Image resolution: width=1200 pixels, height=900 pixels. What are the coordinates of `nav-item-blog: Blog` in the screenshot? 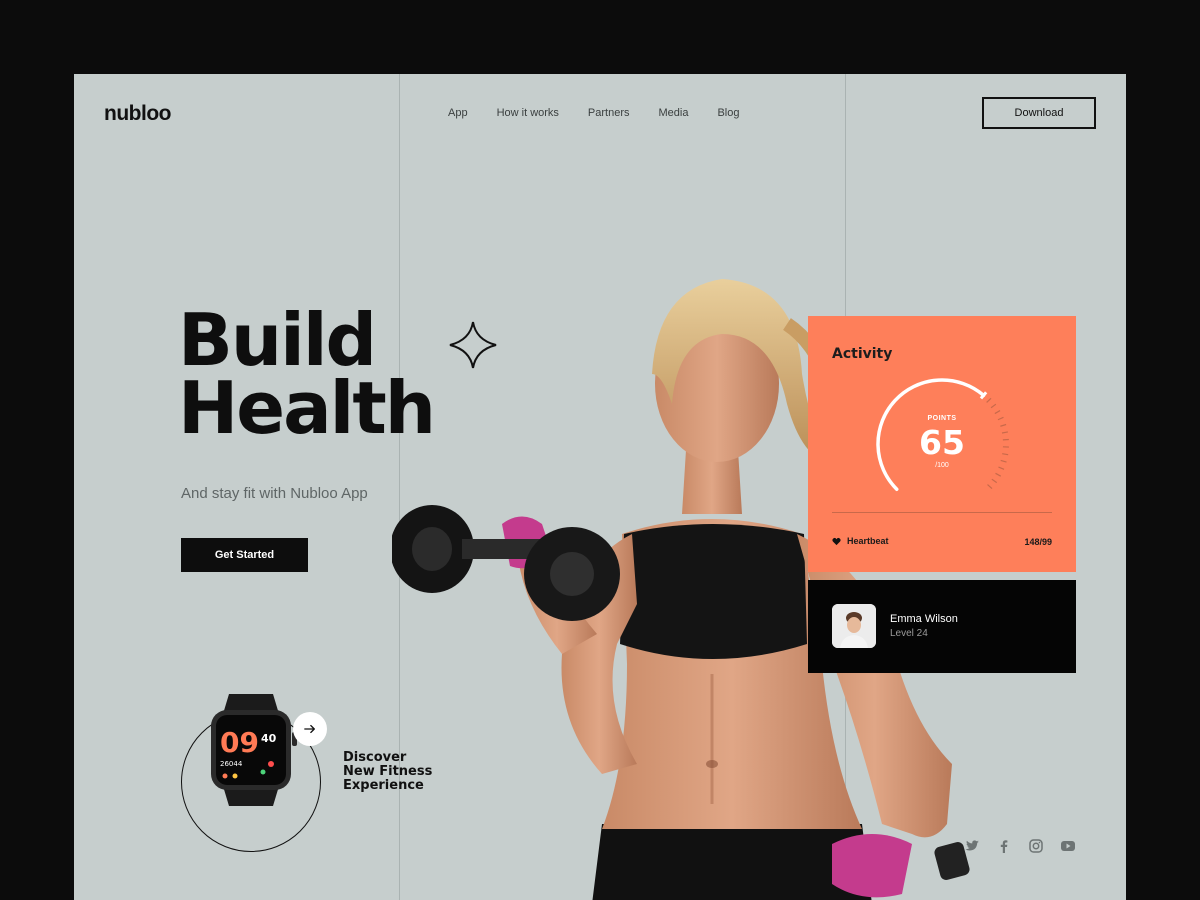 It's located at (728, 113).